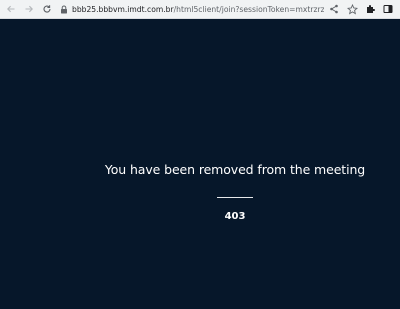  I want to click on error-code: 403, so click(235, 216).